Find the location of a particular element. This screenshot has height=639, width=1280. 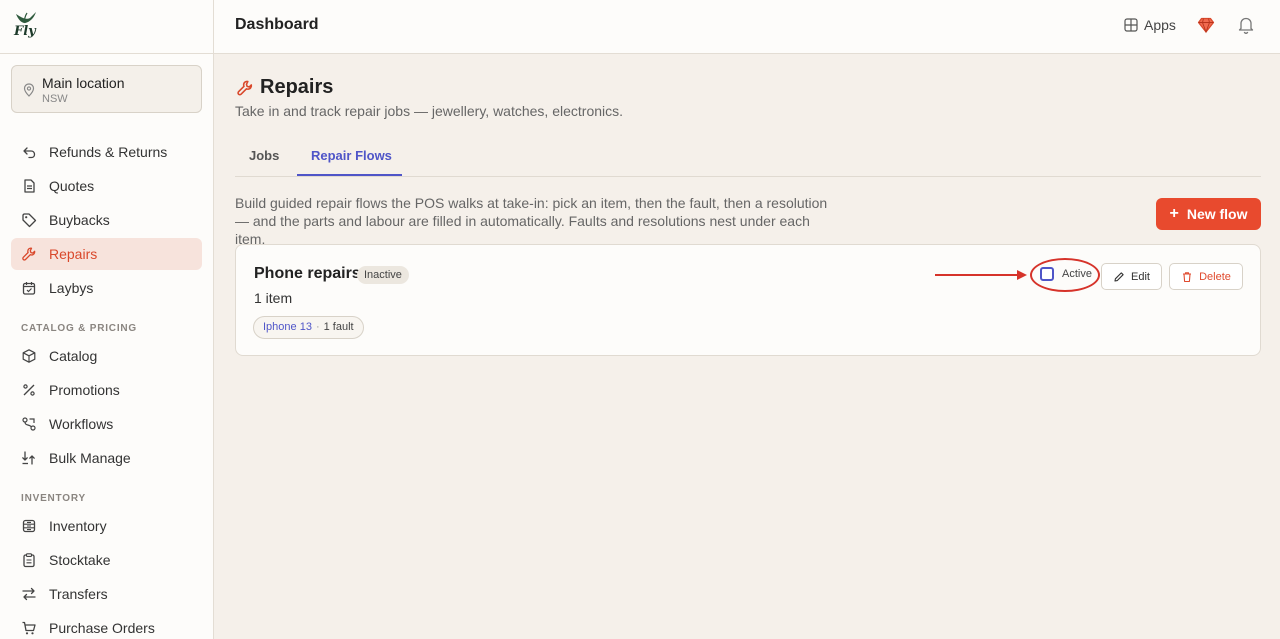

tab-repair-flows: Repair Flows is located at coordinates (351, 155).